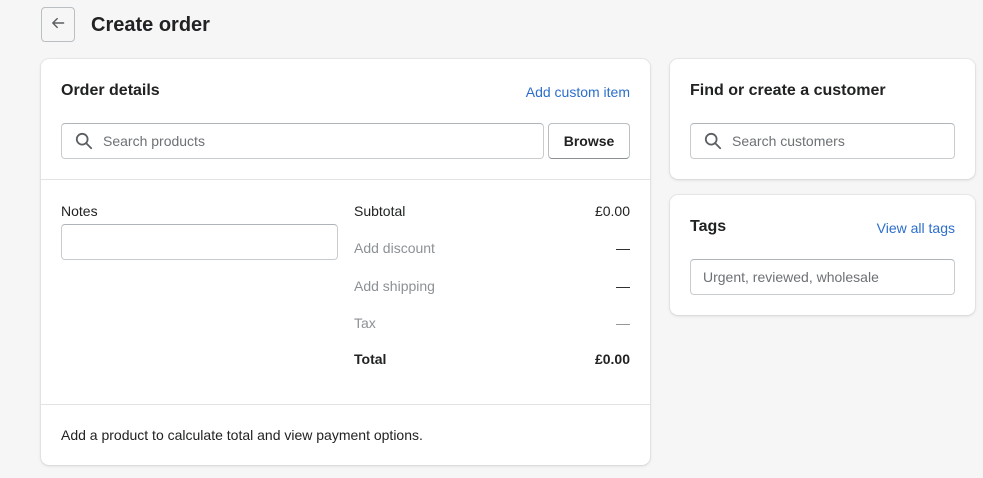 Image resolution: width=983 pixels, height=478 pixels. What do you see at coordinates (843, 141) in the screenshot?
I see `customer-search-input` at bounding box center [843, 141].